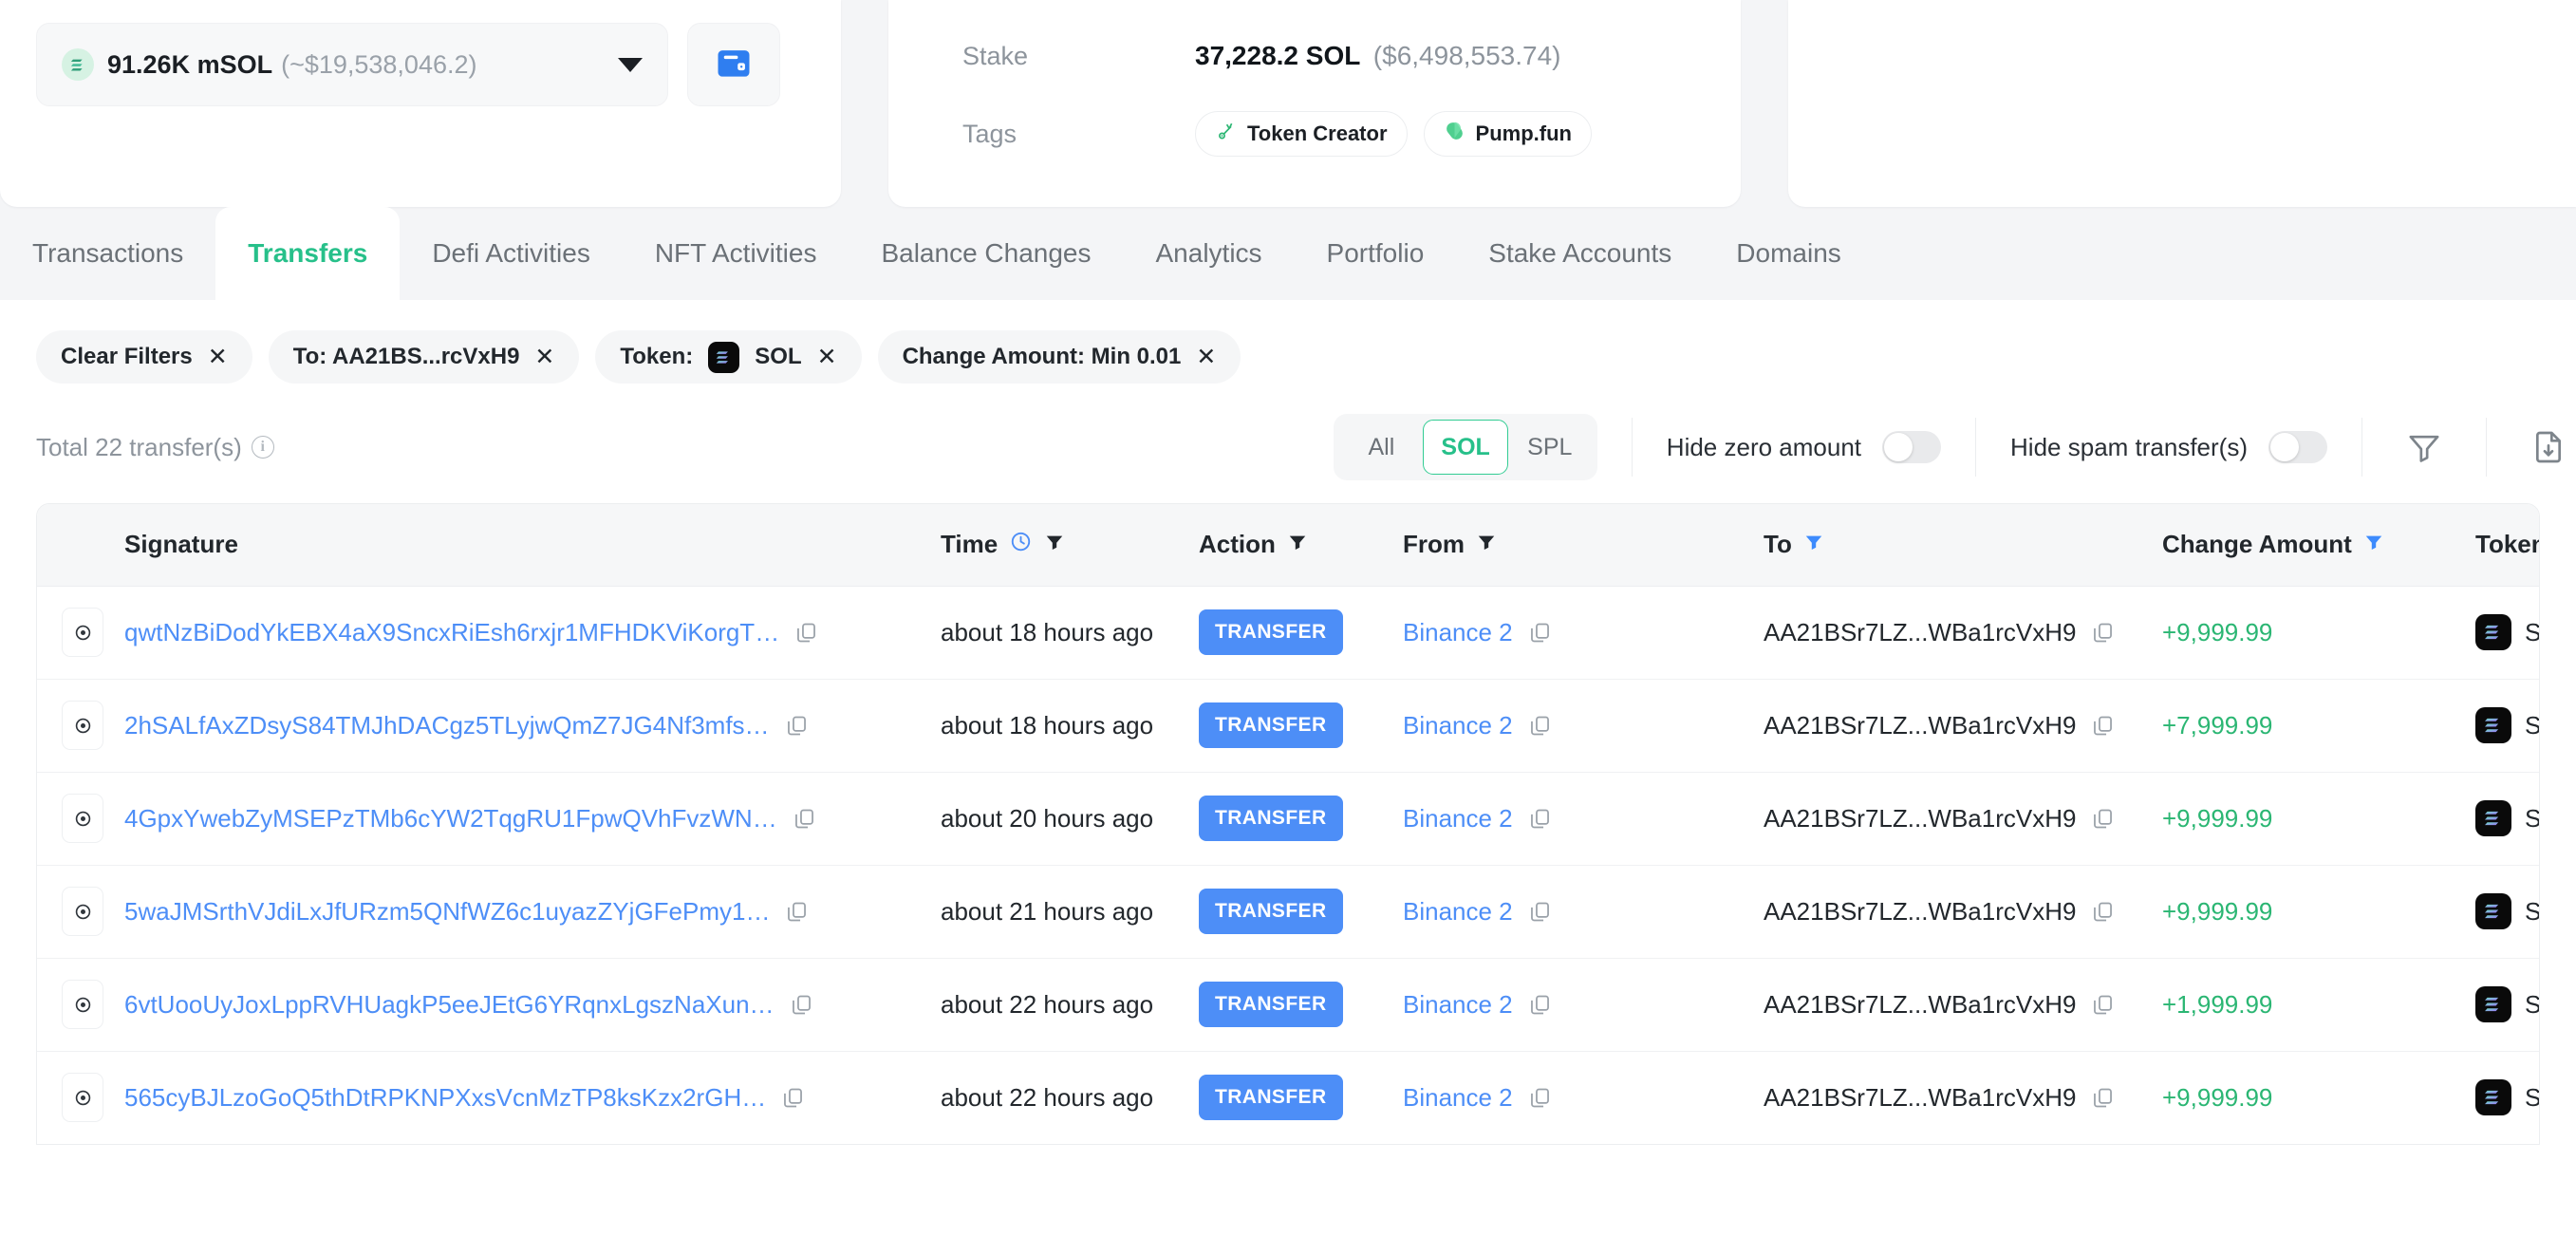 Image resolution: width=2576 pixels, height=1236 pixels. I want to click on clock-icon, so click(1021, 545).